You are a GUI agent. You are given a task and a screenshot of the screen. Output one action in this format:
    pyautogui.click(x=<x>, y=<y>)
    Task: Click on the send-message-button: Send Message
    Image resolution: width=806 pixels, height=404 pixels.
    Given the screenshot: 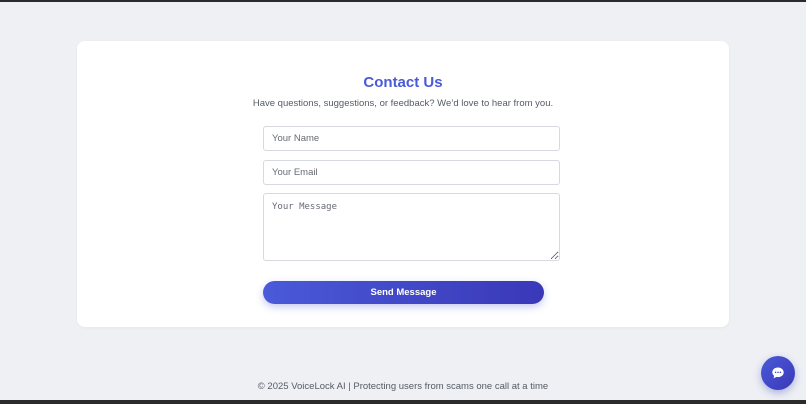 What is the action you would take?
    pyautogui.click(x=403, y=292)
    